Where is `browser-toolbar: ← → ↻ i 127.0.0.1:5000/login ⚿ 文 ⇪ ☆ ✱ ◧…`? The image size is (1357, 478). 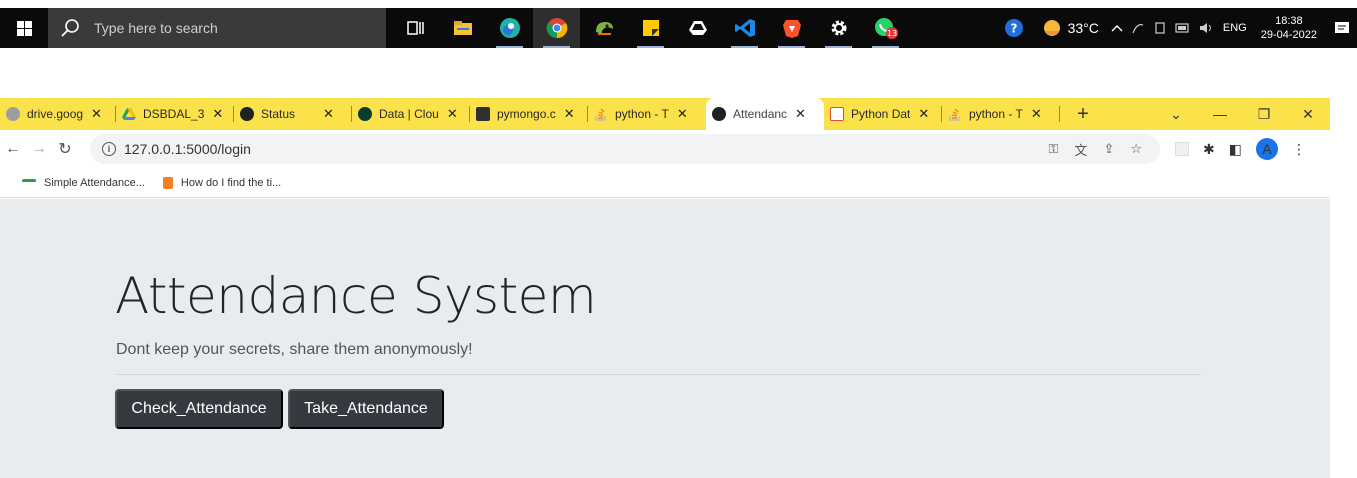 browser-toolbar: ← → ↻ i 127.0.0.1:5000/login ⚿ 文 ⇪ ☆ ✱ ◧… is located at coordinates (665, 149).